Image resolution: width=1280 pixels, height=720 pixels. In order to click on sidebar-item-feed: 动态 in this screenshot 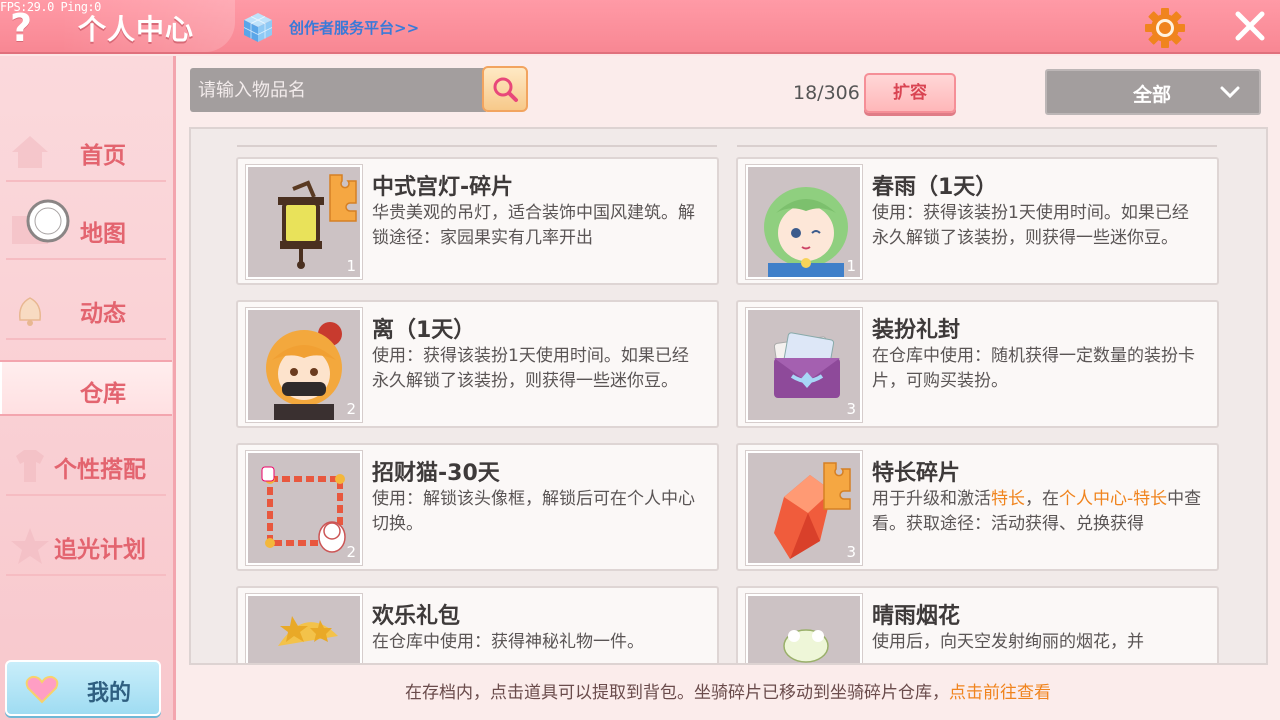, I will do `click(86, 310)`.